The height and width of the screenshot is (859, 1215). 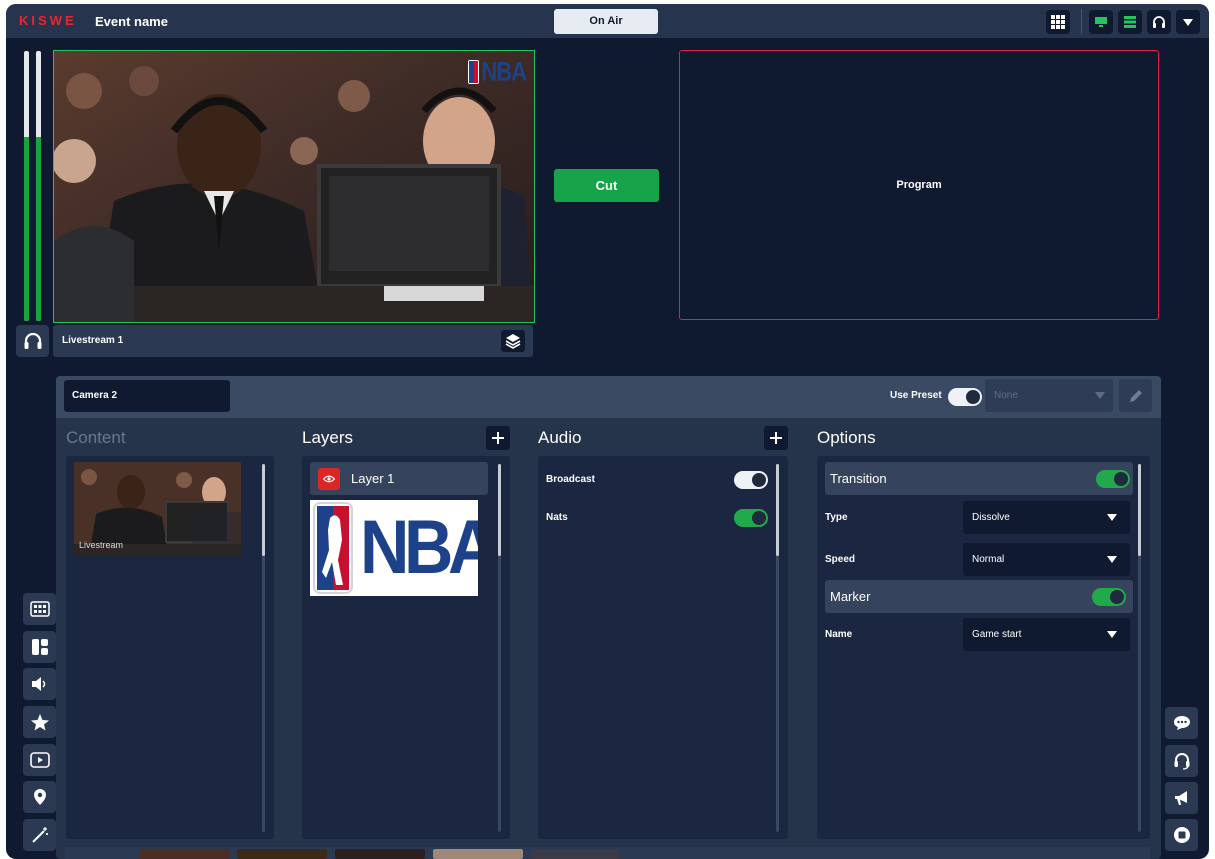 I want to click on marker-section-header: Marker, so click(x=979, y=596).